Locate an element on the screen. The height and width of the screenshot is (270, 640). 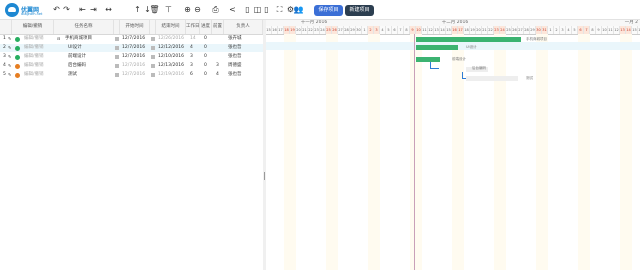
dependency-link is located at coordinates (434, 65).